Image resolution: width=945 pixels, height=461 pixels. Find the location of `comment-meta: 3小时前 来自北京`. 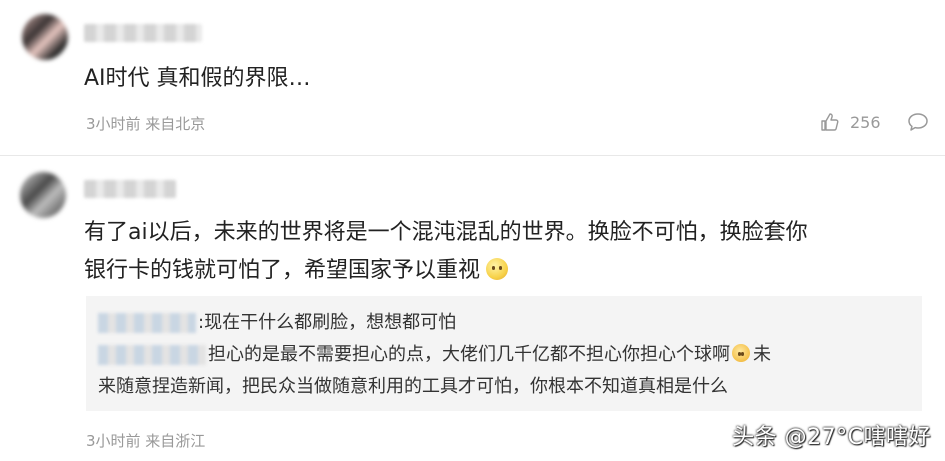

comment-meta: 3小时前 来自北京 is located at coordinates (146, 124).